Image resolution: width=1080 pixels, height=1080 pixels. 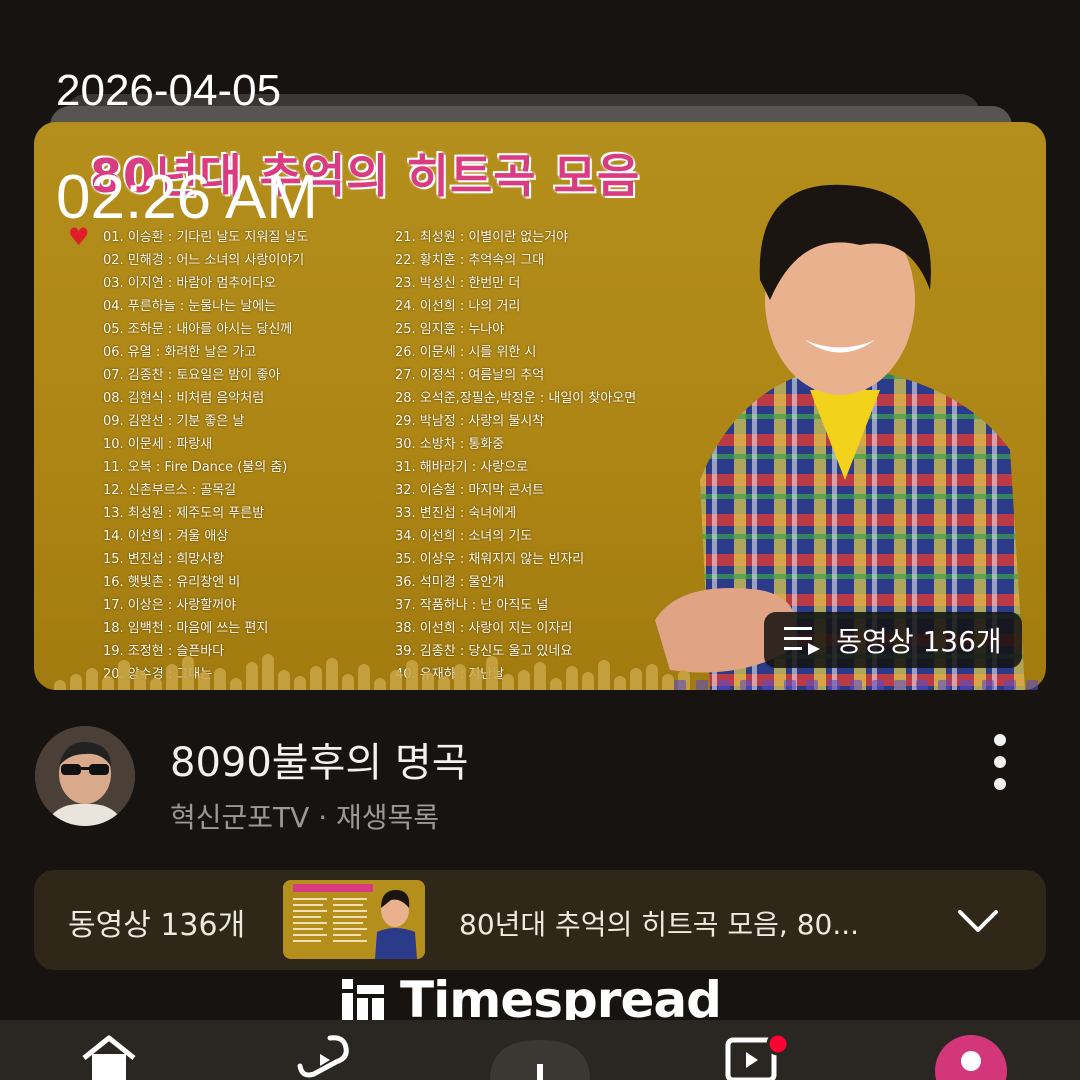 I want to click on song-list-item: 18. 임백천 : 마음에 쓰는 편지, so click(x=186, y=628).